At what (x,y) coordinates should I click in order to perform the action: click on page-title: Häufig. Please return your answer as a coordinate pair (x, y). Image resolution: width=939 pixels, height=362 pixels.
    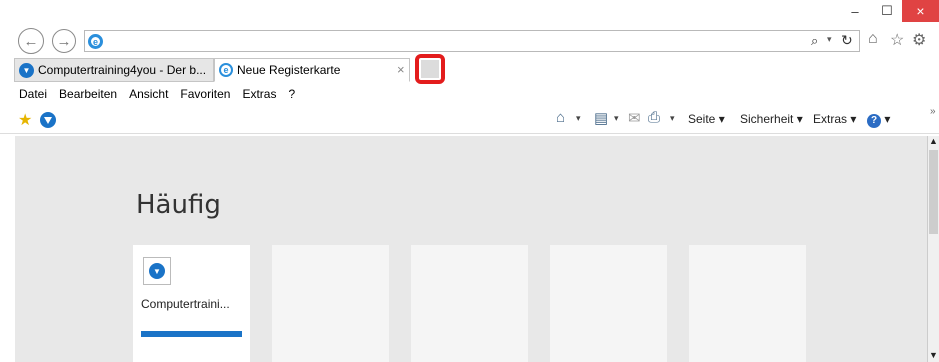
    Looking at the image, I should click on (178, 205).